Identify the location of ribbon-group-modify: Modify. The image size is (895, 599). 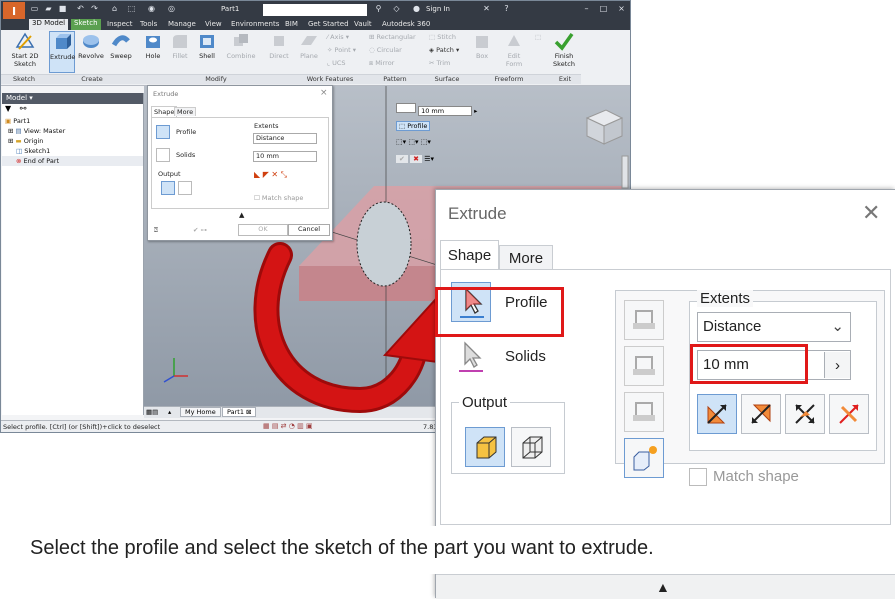
(216, 79).